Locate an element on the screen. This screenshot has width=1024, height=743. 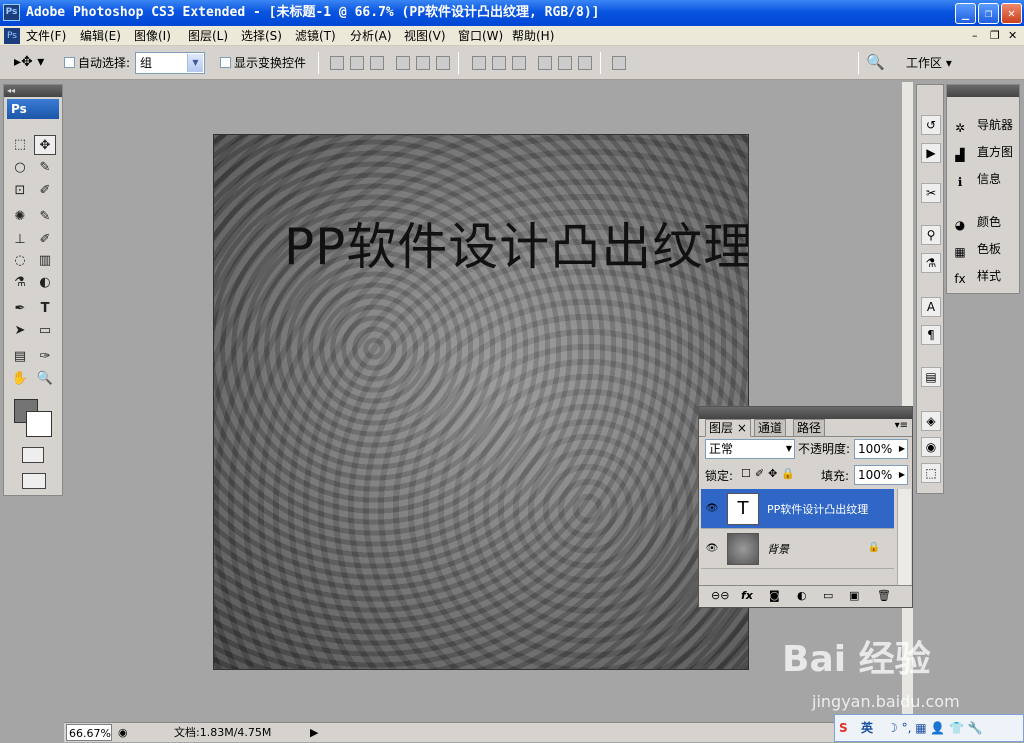
status-arrow-icon: ▶ is located at coordinates (314, 733).